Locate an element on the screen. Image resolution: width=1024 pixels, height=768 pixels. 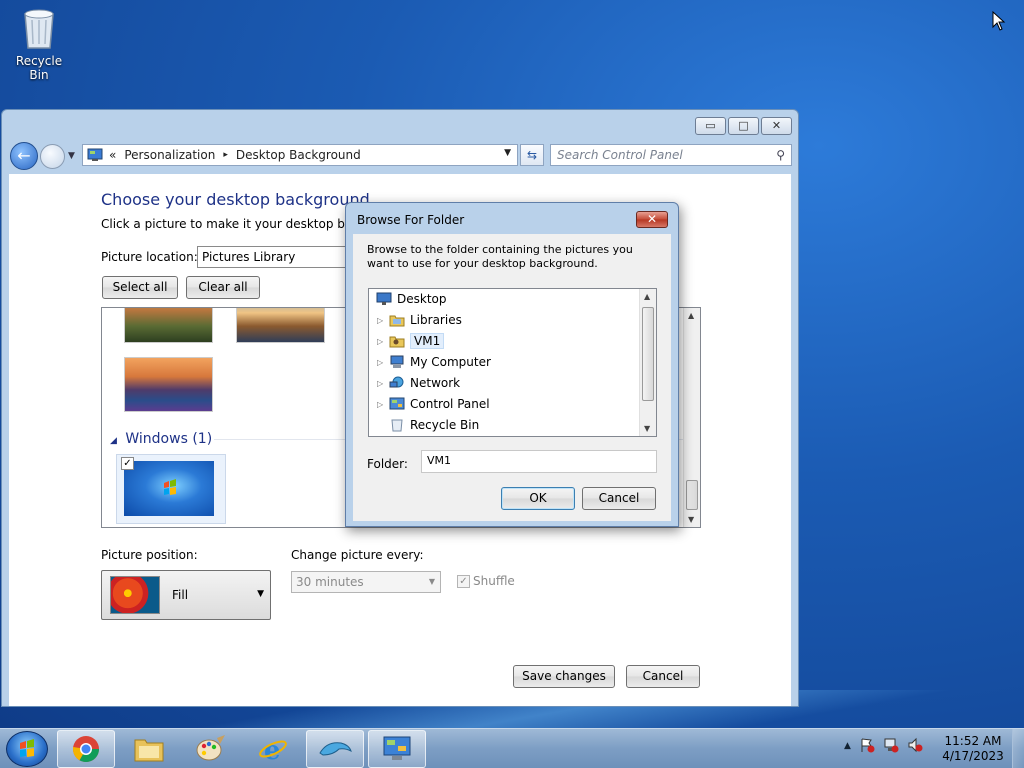
refresh-button: ⇆ is located at coordinates (532, 155).